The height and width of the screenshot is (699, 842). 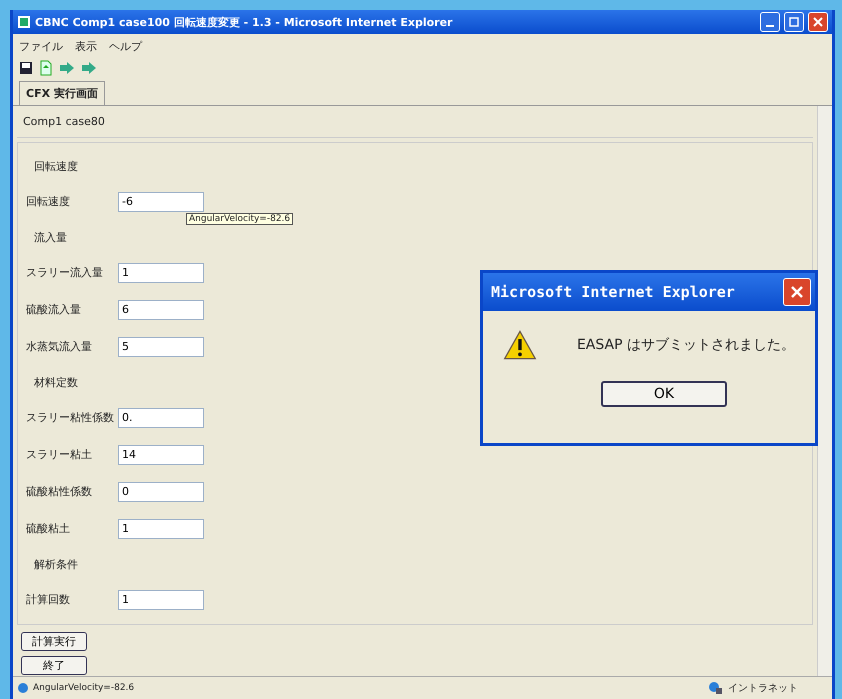 What do you see at coordinates (54, 309) in the screenshot?
I see `field-label: 硫酸流入量` at bounding box center [54, 309].